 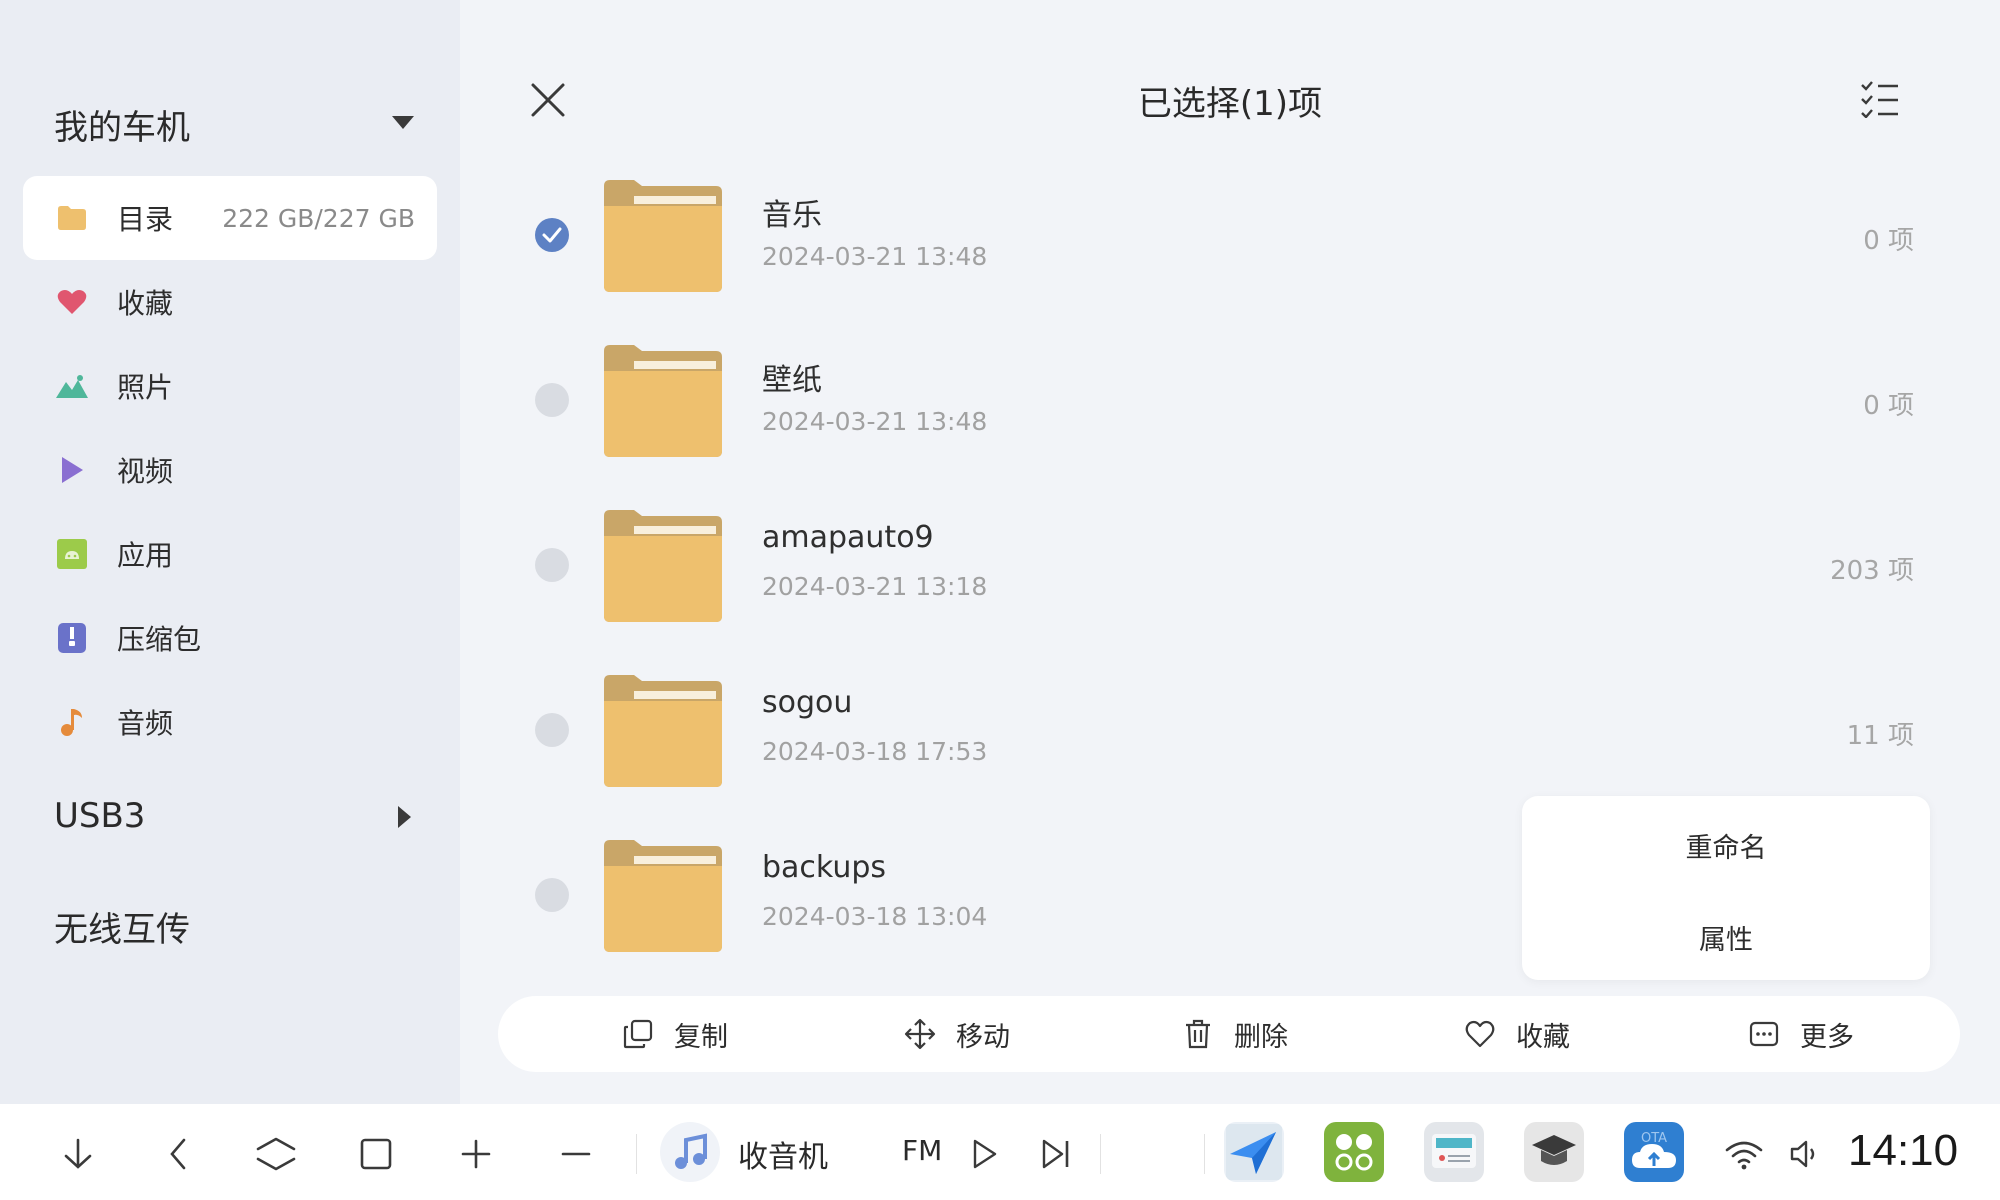 I want to click on list-item: 壁纸 2024-03-21 13:48 0 项, so click(x=1230, y=405).